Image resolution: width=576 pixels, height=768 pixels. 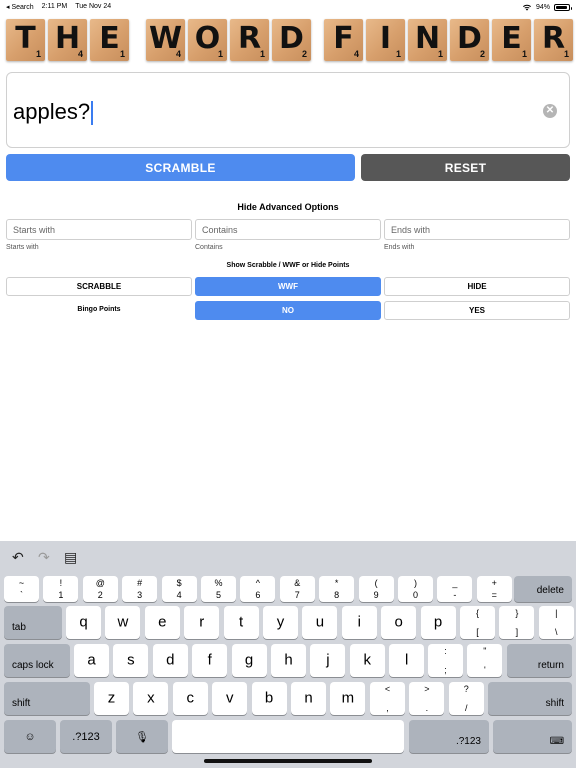 I want to click on key-z: z, so click(x=111, y=698).